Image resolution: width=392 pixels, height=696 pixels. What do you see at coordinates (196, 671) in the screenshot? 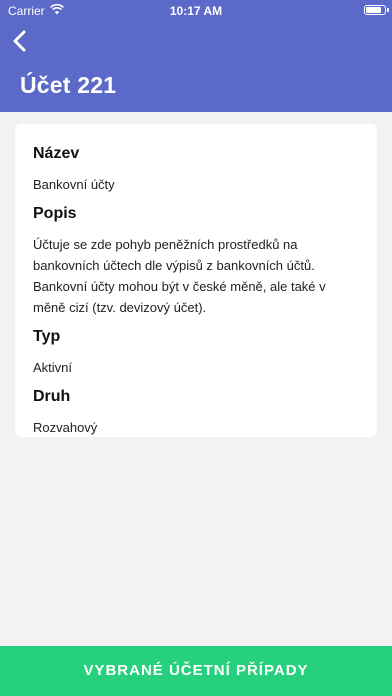
I see `selected-cases-button: VYBRANÉ ÚČETNÍ PŘÍPADY` at bounding box center [196, 671].